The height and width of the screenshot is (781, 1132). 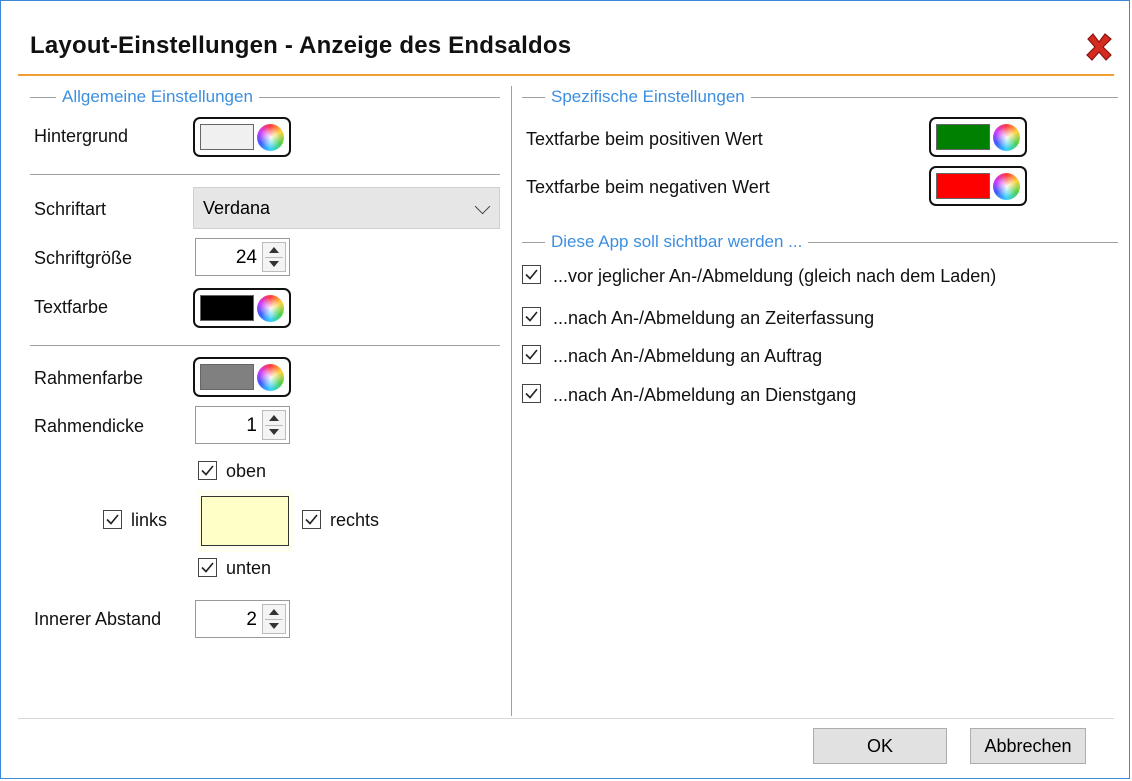 I want to click on border-preview, so click(x=245, y=521).